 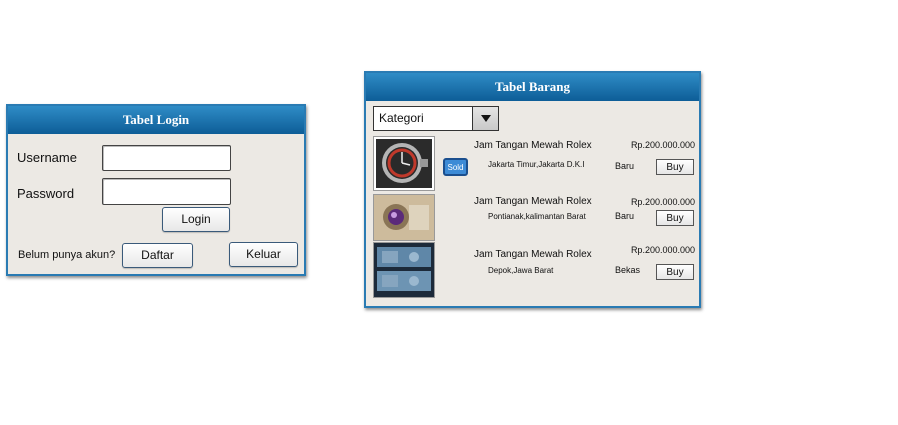 What do you see at coordinates (166, 191) in the screenshot?
I see `password-input` at bounding box center [166, 191].